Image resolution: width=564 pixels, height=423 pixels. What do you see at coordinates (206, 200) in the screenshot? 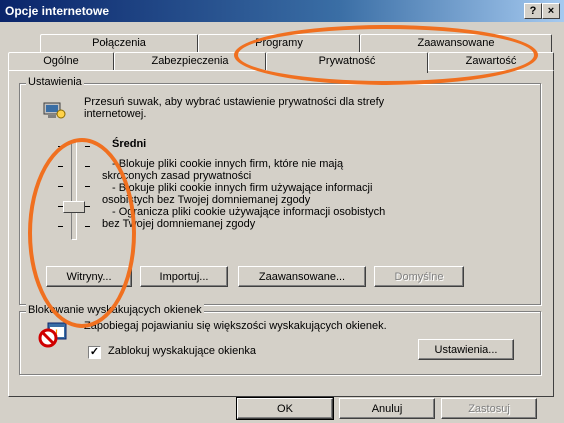
I see `desc-line: osobistych bez Twojej domniemanej zgody` at bounding box center [206, 200].